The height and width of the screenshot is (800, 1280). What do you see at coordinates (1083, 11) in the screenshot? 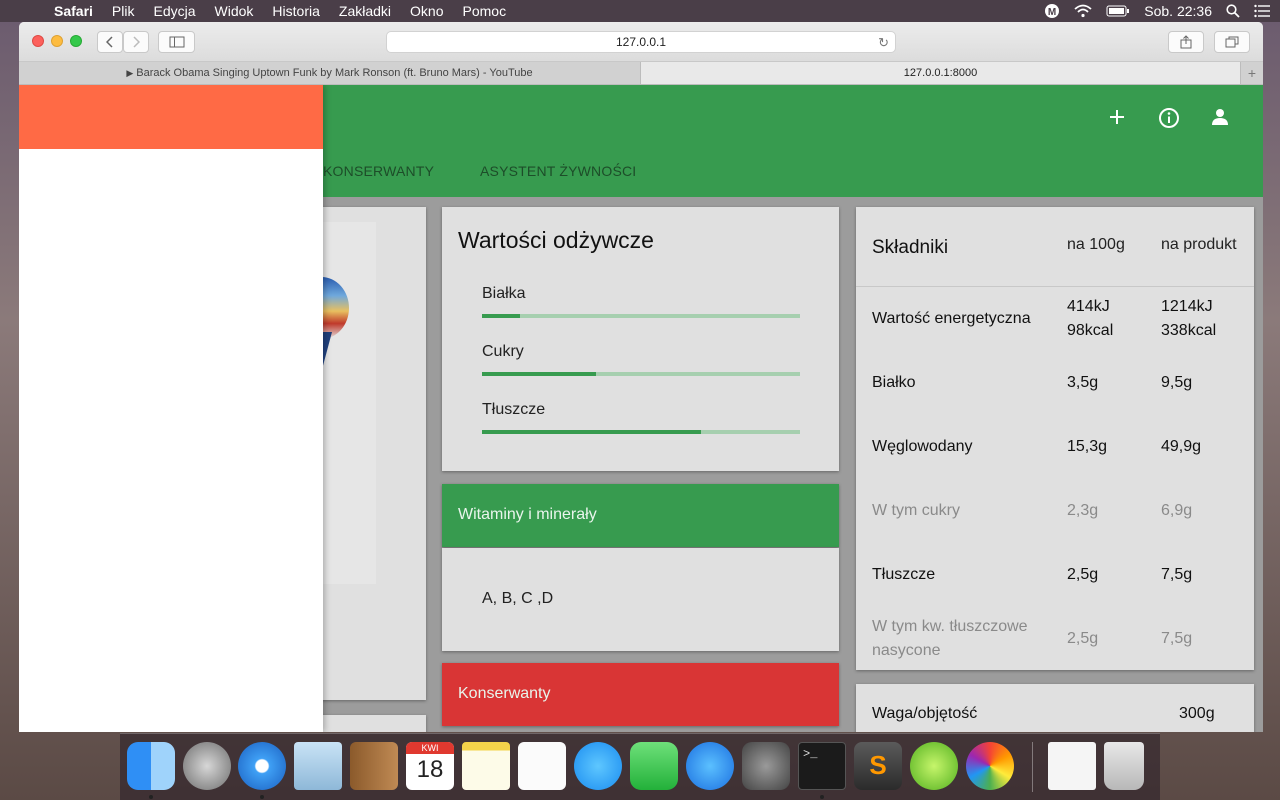
I see `wifi-icon` at bounding box center [1083, 11].